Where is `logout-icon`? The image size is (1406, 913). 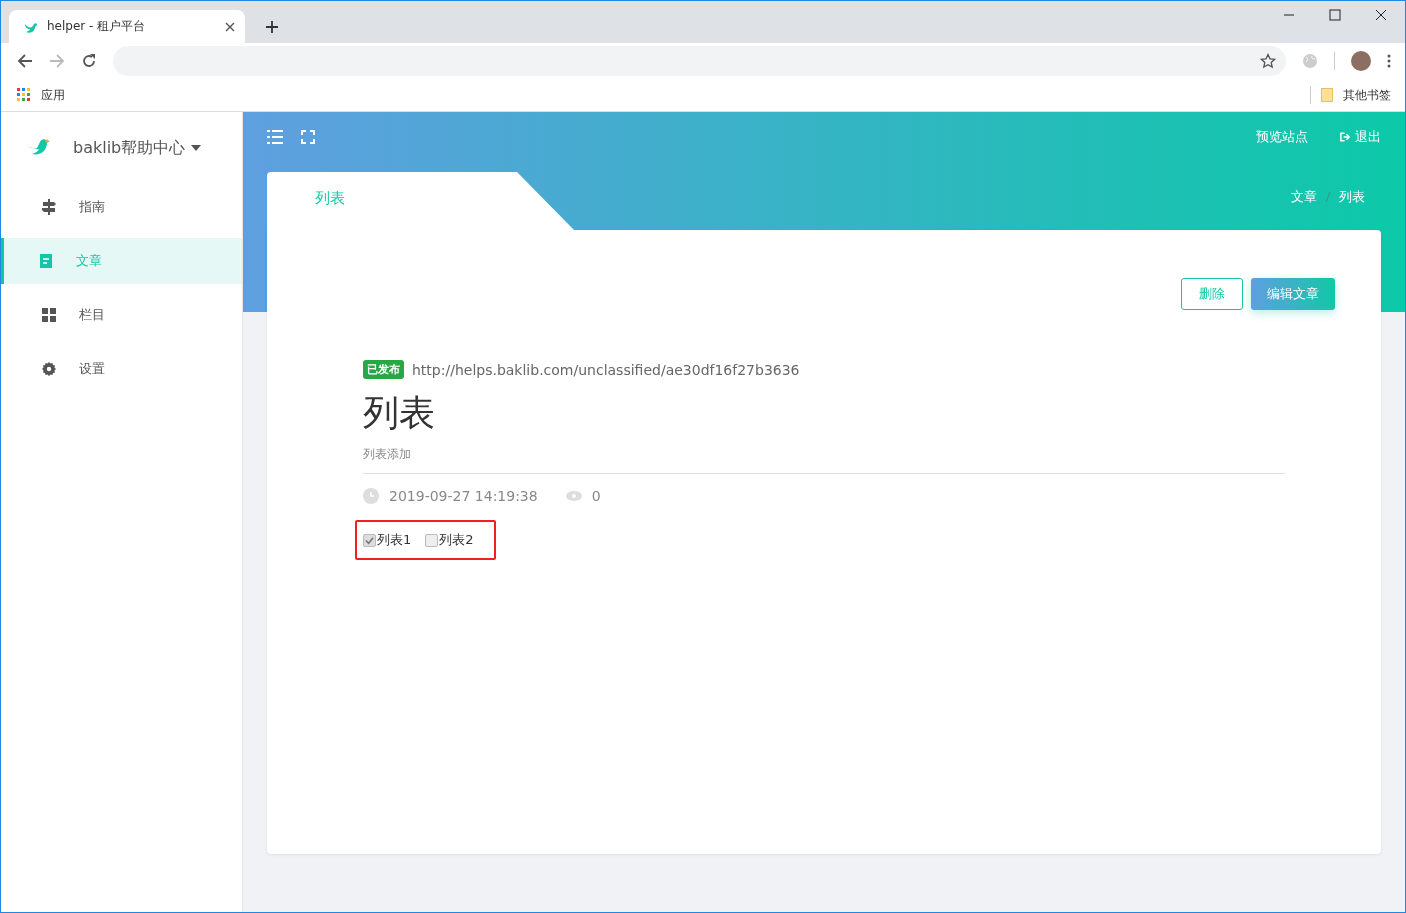
logout-icon is located at coordinates (1345, 137).